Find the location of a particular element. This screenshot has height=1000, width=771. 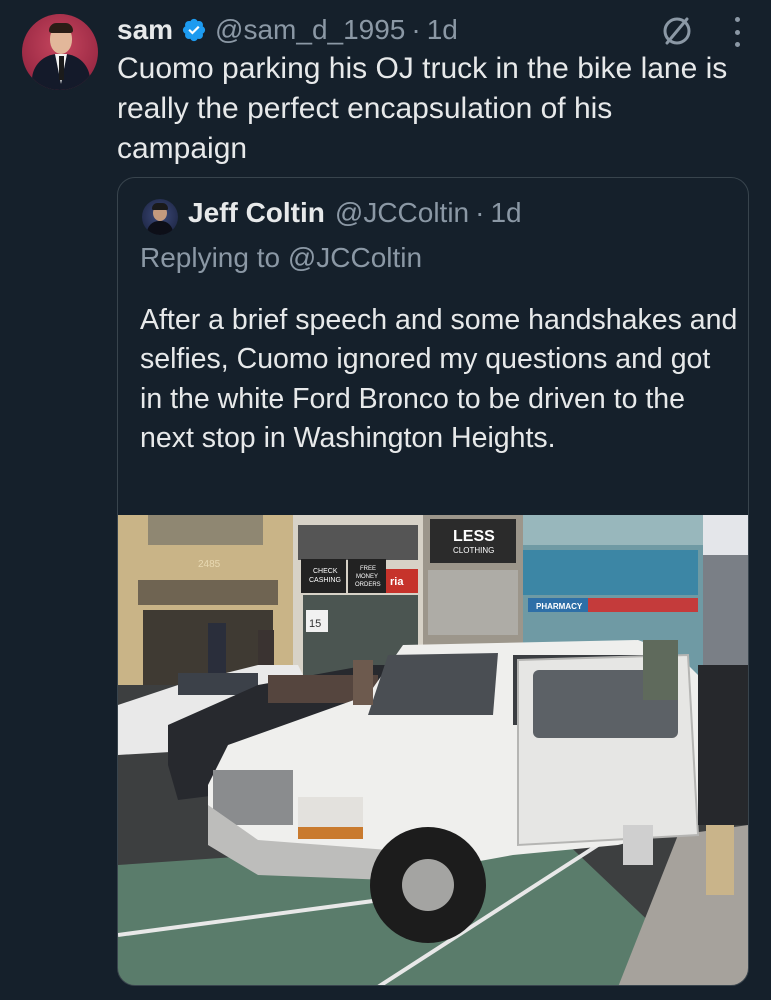

sign-less: LESS is located at coordinates (474, 536).